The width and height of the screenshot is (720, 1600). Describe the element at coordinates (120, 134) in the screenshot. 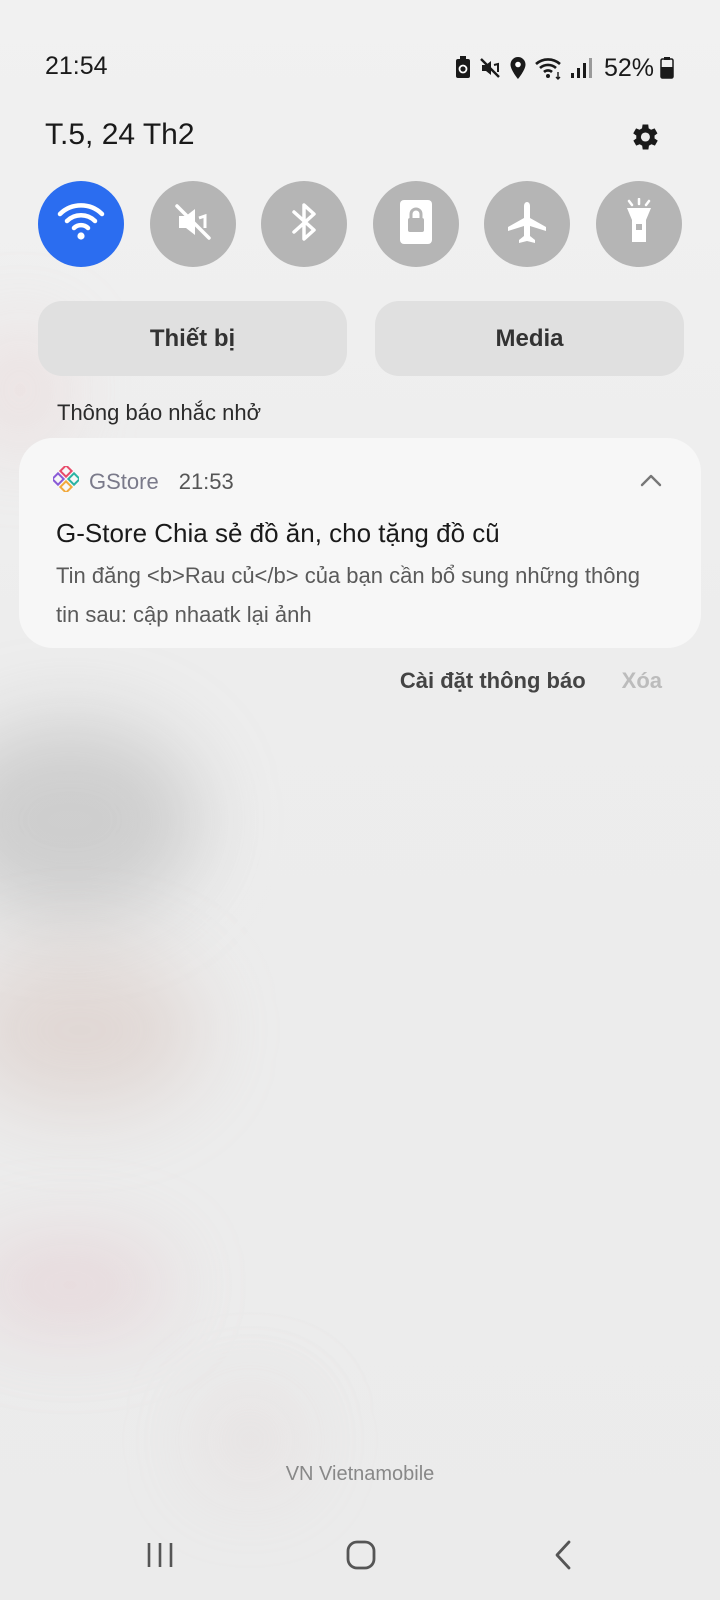

I see `date-label: T.5, 24 Th2` at that location.